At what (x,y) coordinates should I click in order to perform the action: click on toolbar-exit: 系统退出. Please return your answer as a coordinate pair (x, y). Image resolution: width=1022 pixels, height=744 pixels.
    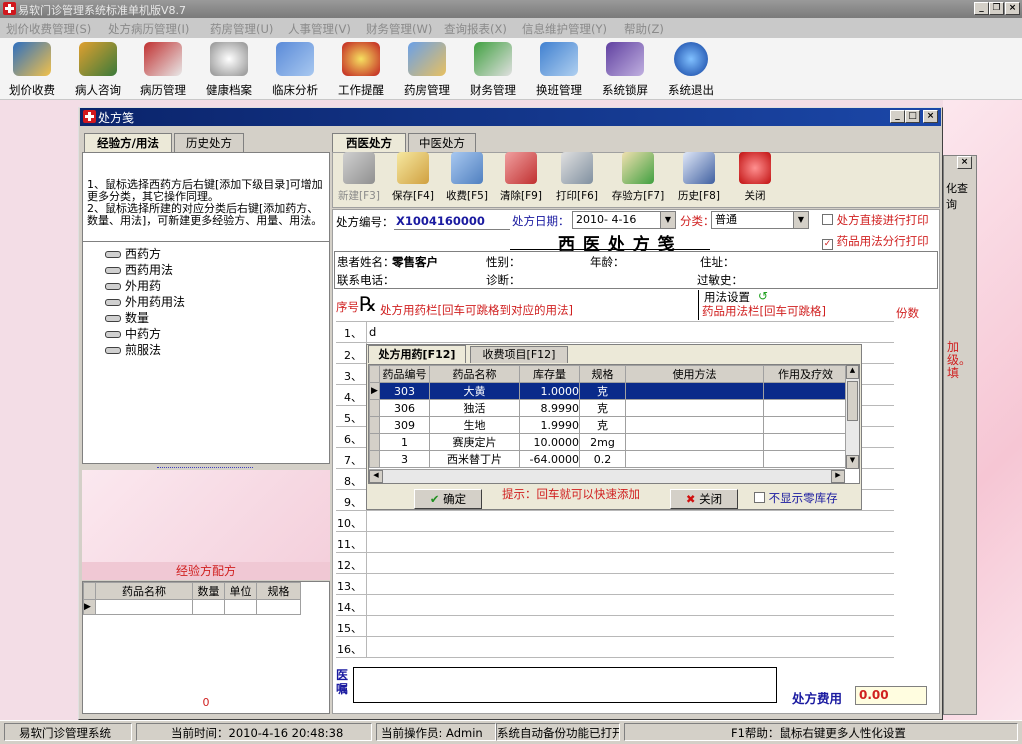
    Looking at the image, I should click on (691, 69).